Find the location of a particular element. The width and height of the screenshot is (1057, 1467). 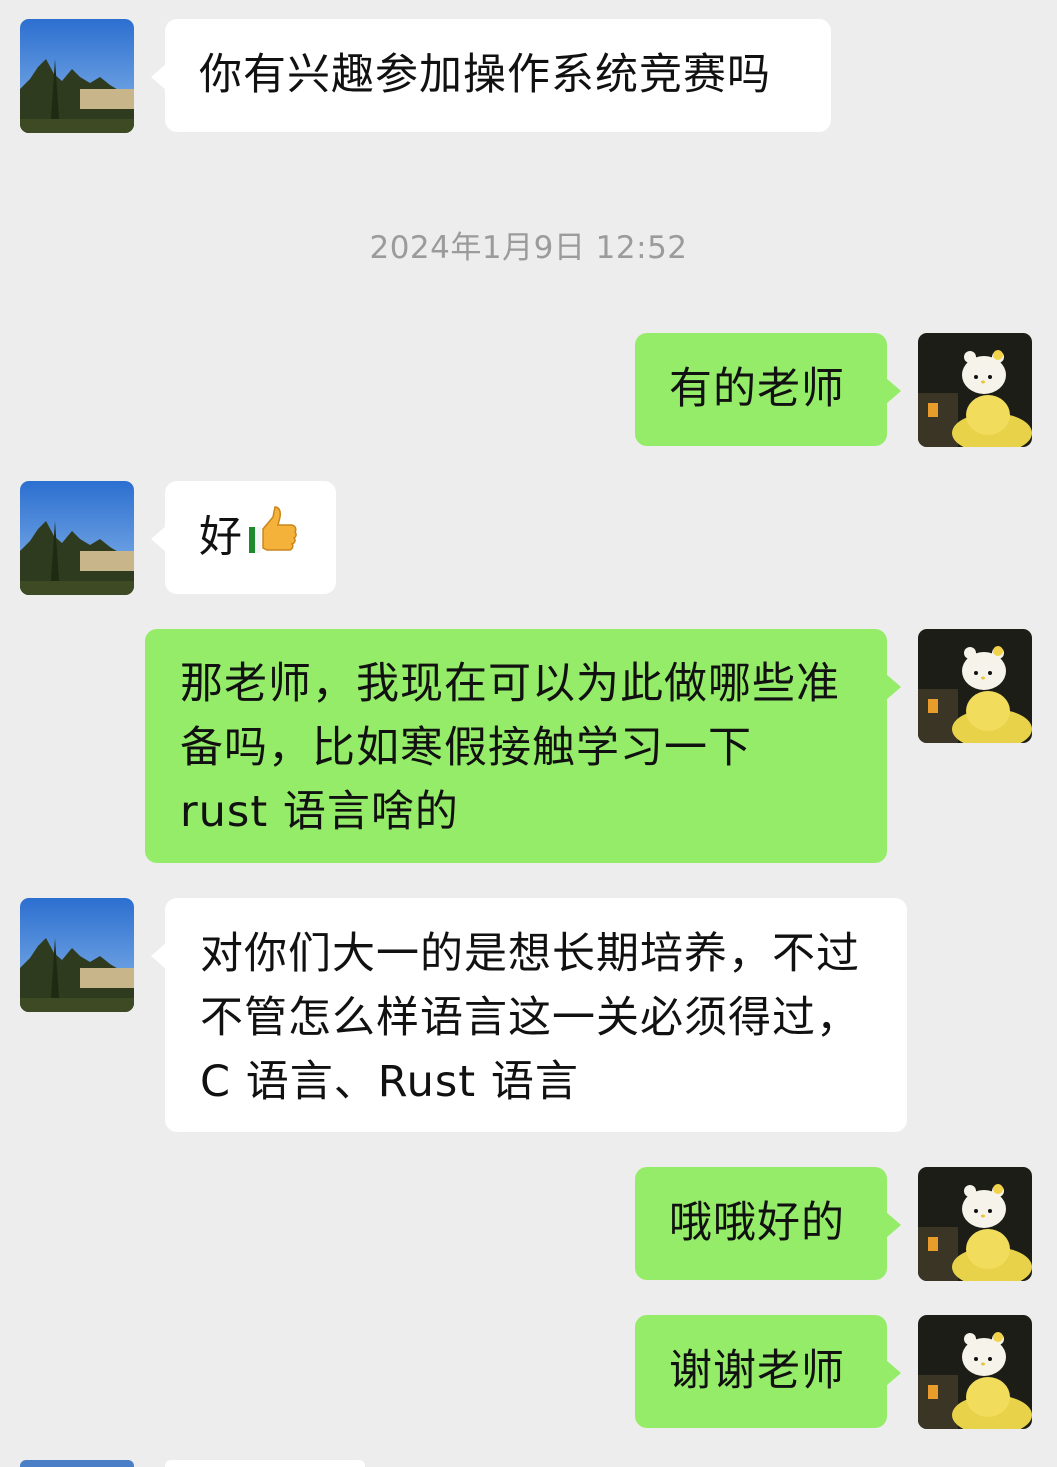

message-text: 那老师，我现在可以为此做哪些准备吗，比如寒假接触学习一下 rust 语言啥的 is located at coordinates (510, 748).